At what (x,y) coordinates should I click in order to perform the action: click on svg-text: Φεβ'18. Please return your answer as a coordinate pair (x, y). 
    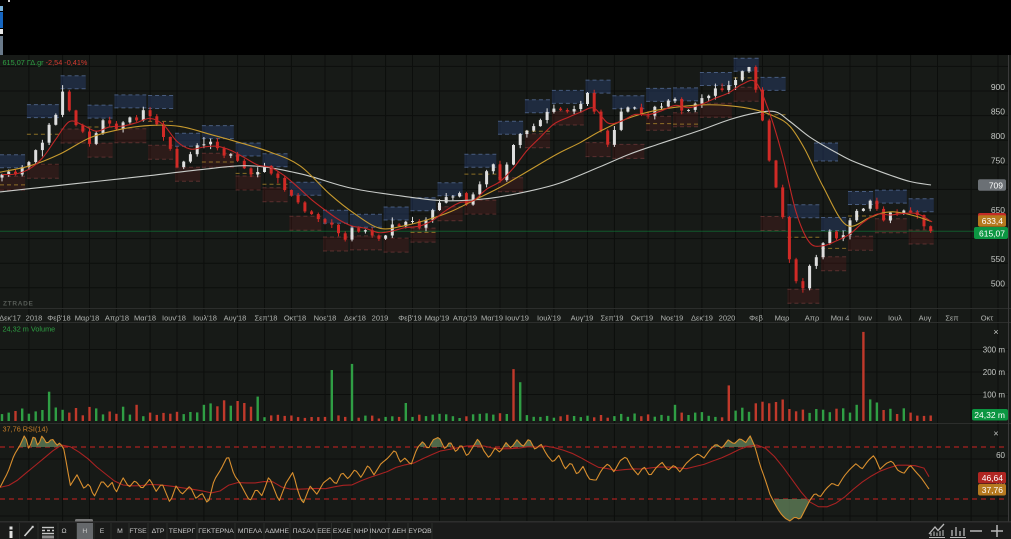
    Looking at the image, I should click on (58, 318).